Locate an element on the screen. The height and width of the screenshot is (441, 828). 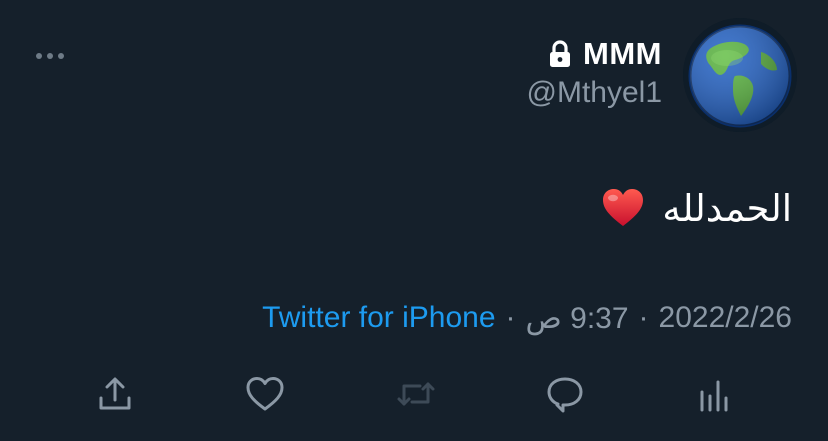
lock-icon is located at coordinates (560, 54).